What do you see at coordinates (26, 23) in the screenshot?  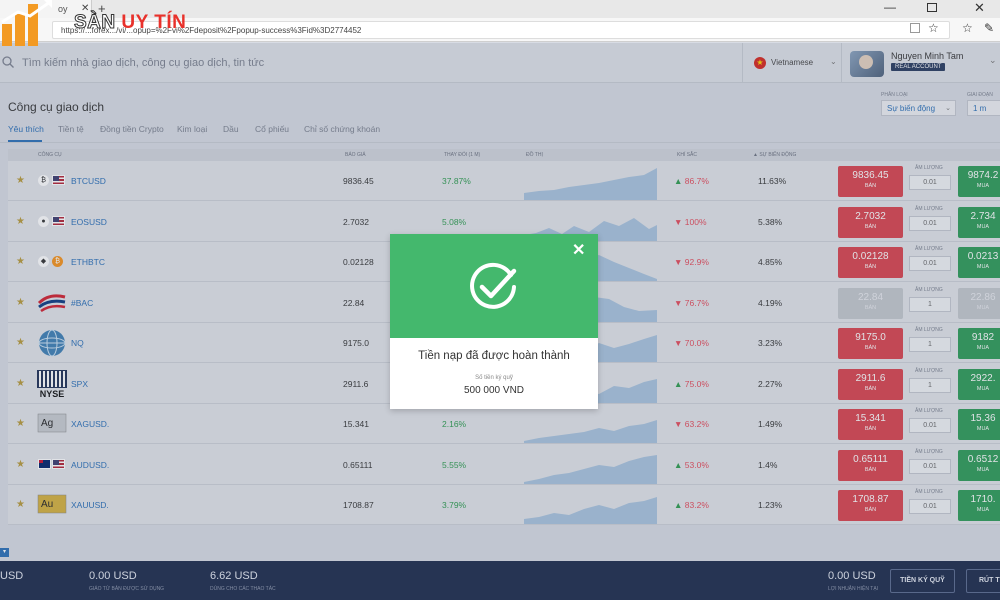 I see `watermark-chart-icon` at bounding box center [26, 23].